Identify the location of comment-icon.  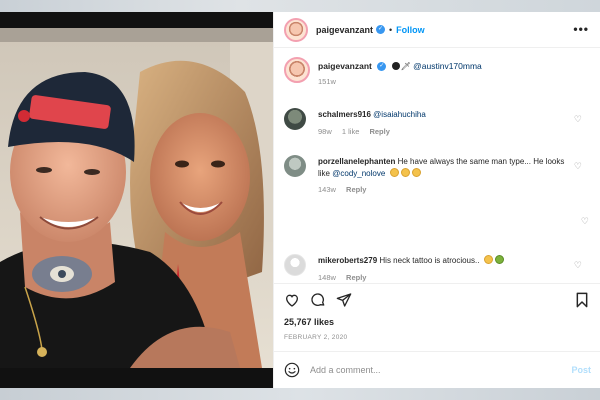
(318, 300).